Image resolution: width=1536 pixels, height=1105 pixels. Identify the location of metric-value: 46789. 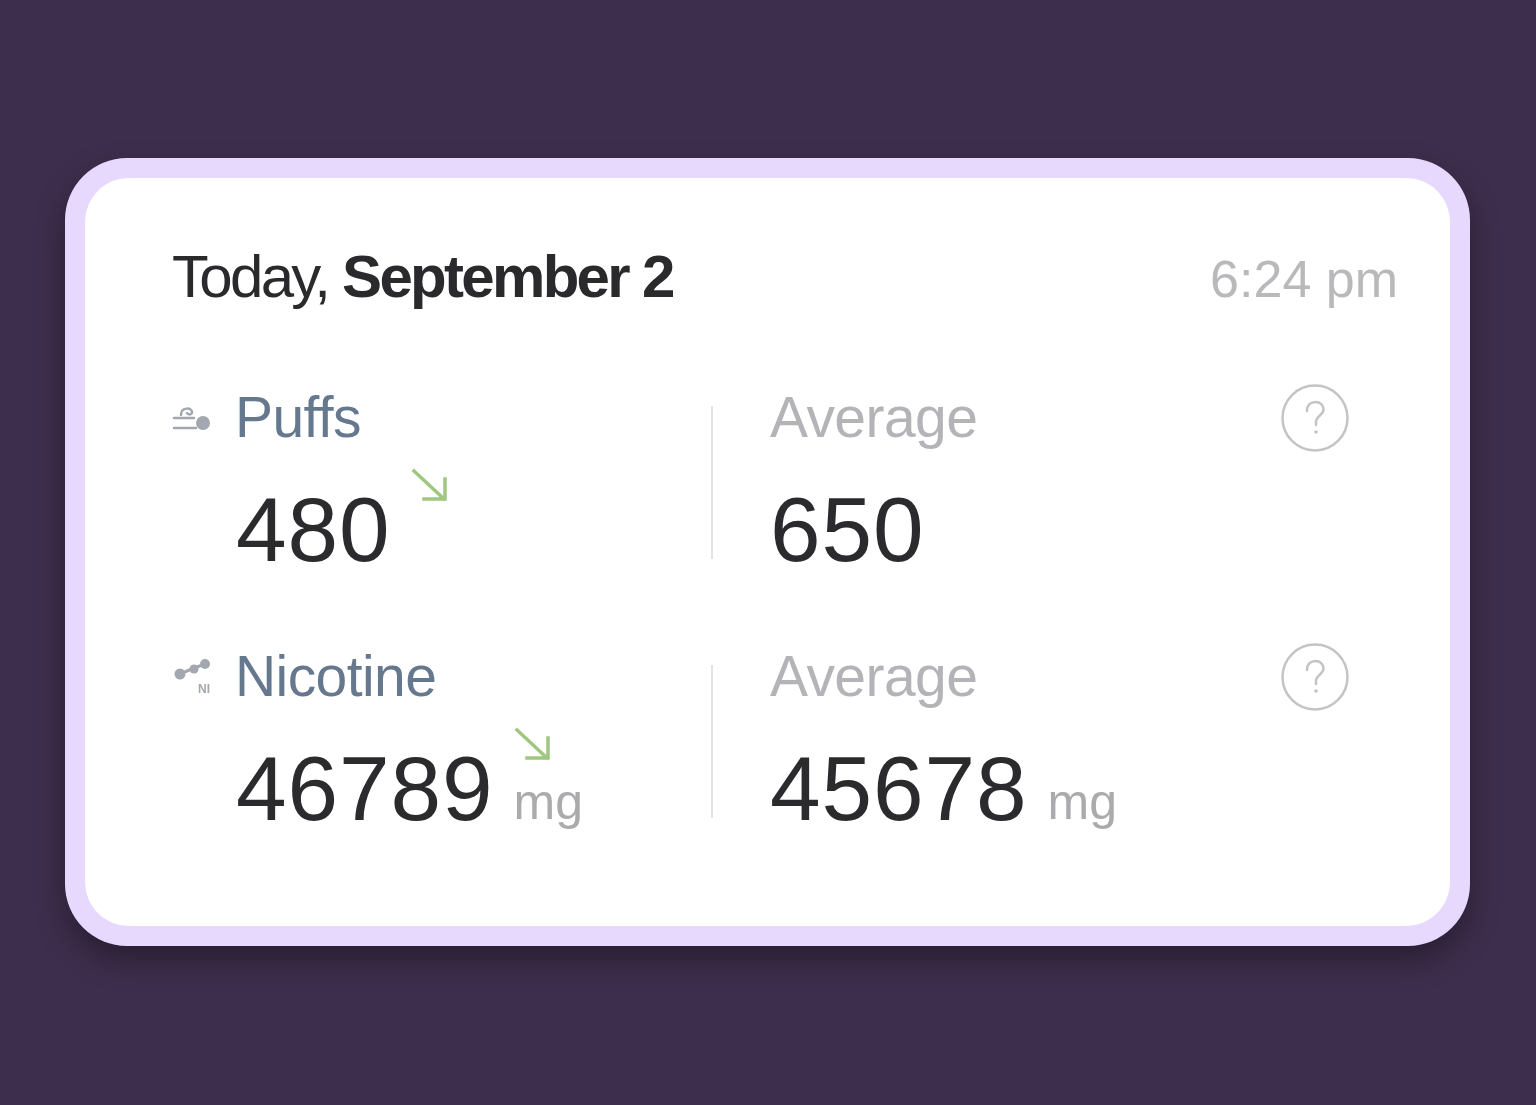
(365, 788).